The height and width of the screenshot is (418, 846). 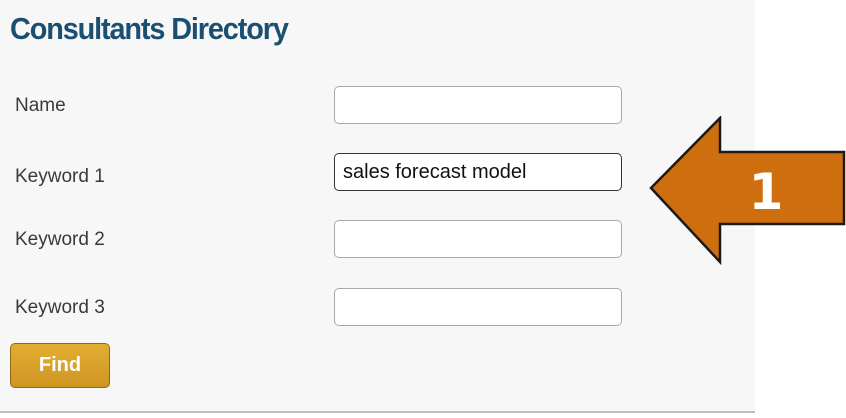 What do you see at coordinates (478, 172) in the screenshot?
I see `keyword-1-field` at bounding box center [478, 172].